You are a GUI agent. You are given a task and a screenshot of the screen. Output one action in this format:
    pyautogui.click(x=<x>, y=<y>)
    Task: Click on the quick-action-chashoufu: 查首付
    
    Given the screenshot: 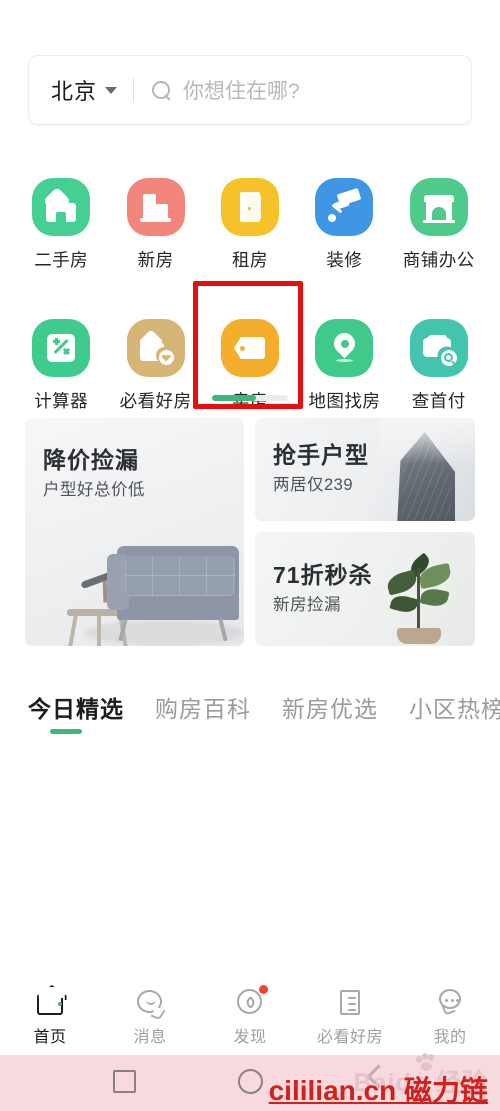 What is the action you would take?
    pyautogui.click(x=439, y=366)
    